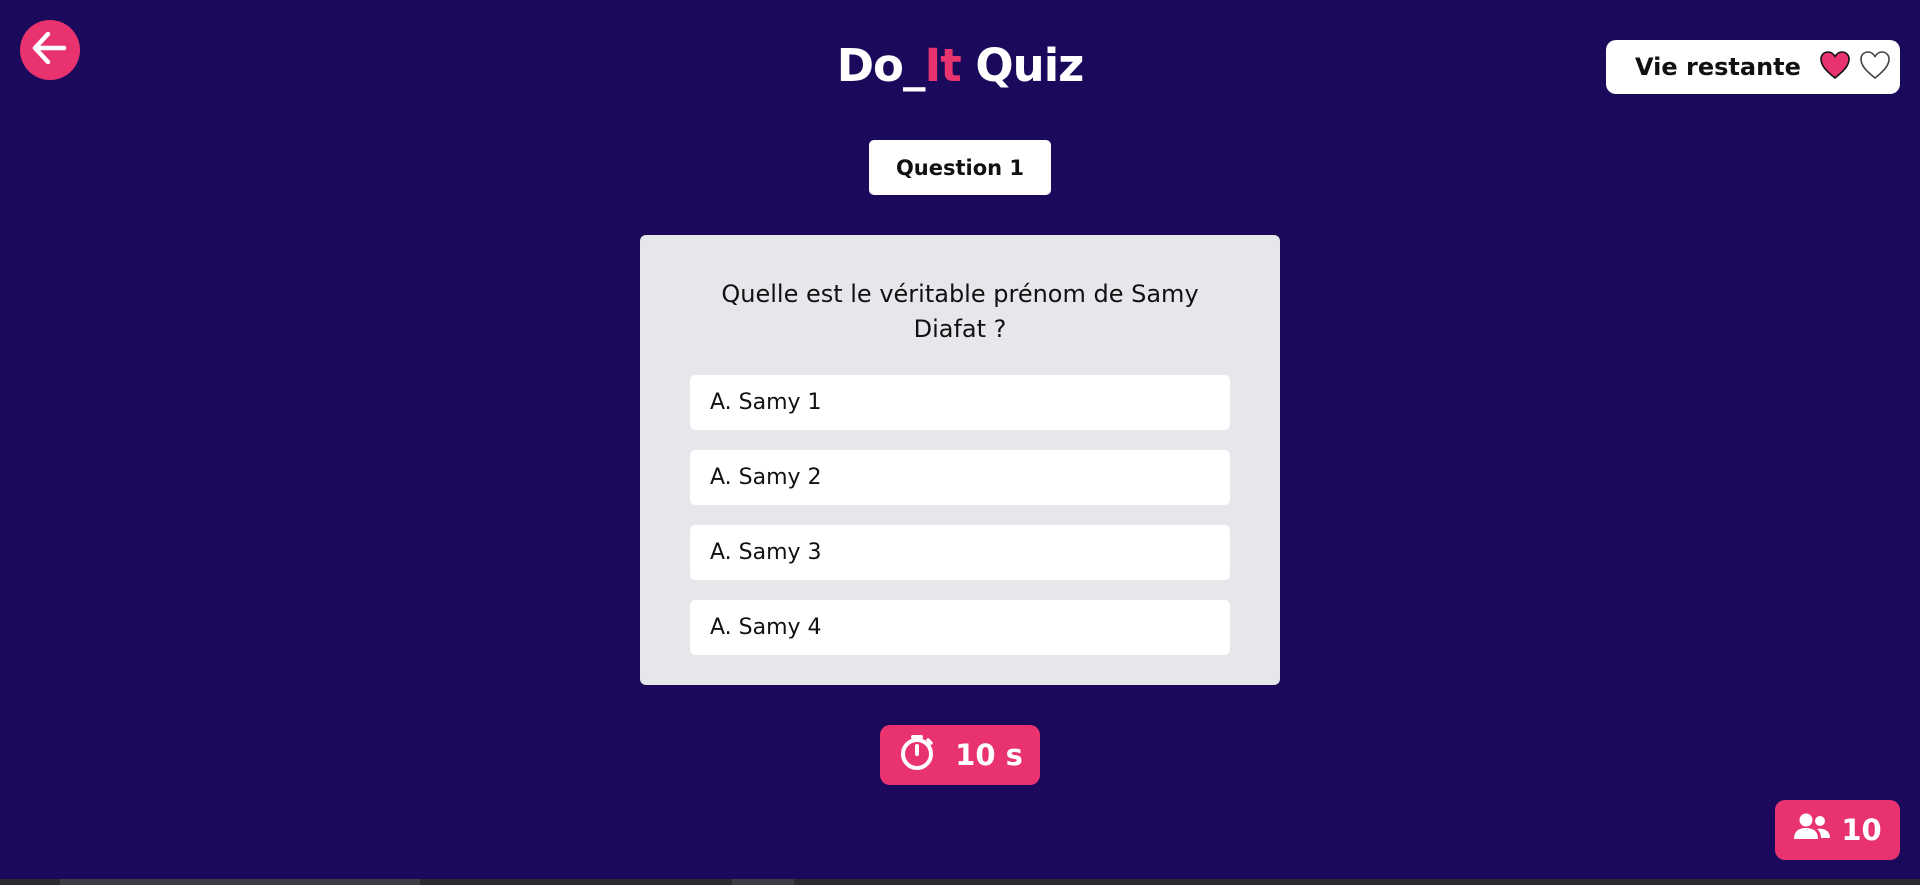  I want to click on app-title-accent: It, so click(942, 65).